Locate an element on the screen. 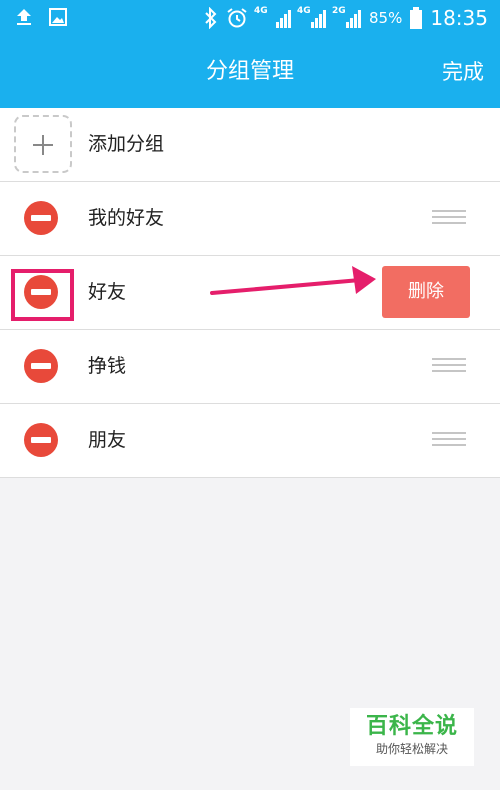 The width and height of the screenshot is (500, 790). watermark-subtitle: 助你轻松解决 is located at coordinates (411, 749).